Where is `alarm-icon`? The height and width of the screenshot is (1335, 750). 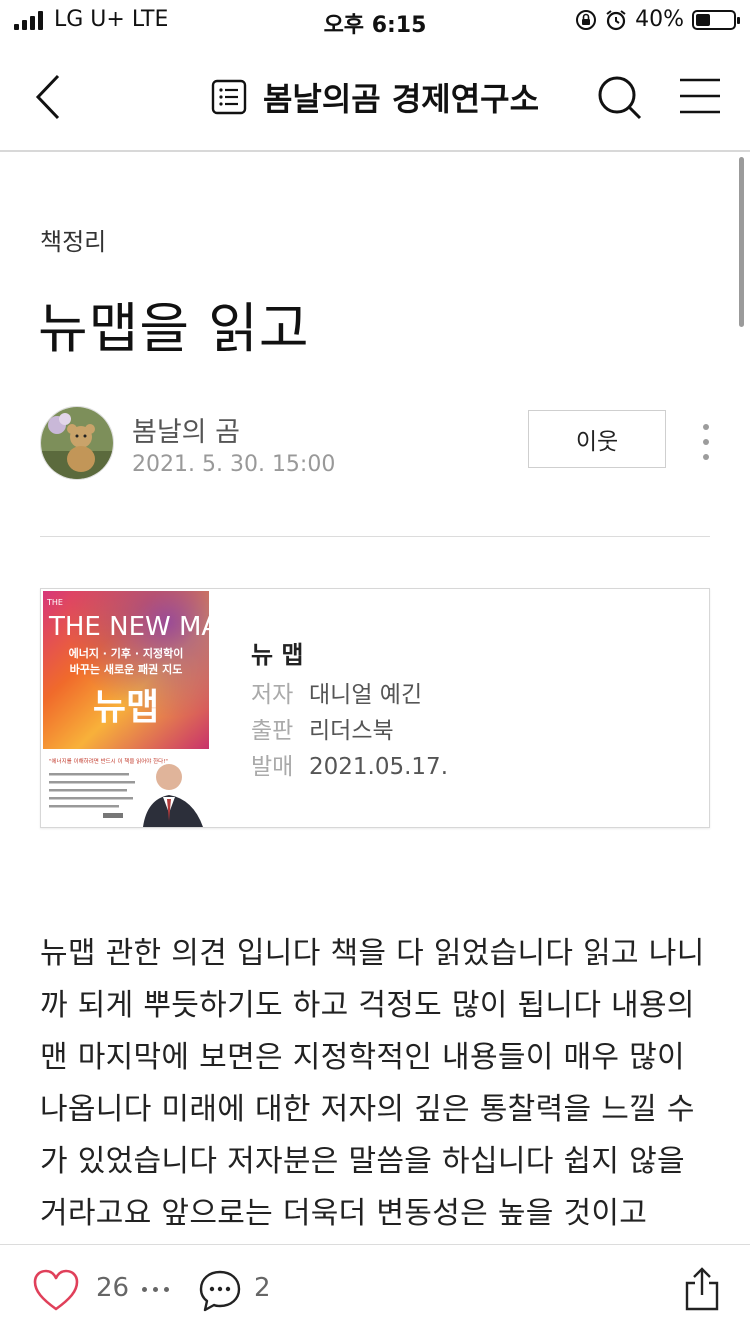 alarm-icon is located at coordinates (616, 20).